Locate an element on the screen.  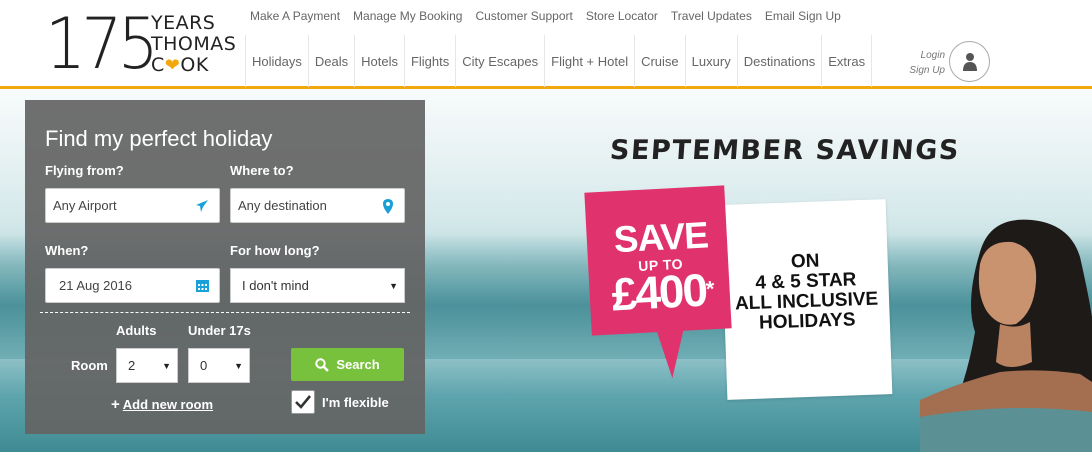
add-room-link: + Add new room is located at coordinates (162, 404).